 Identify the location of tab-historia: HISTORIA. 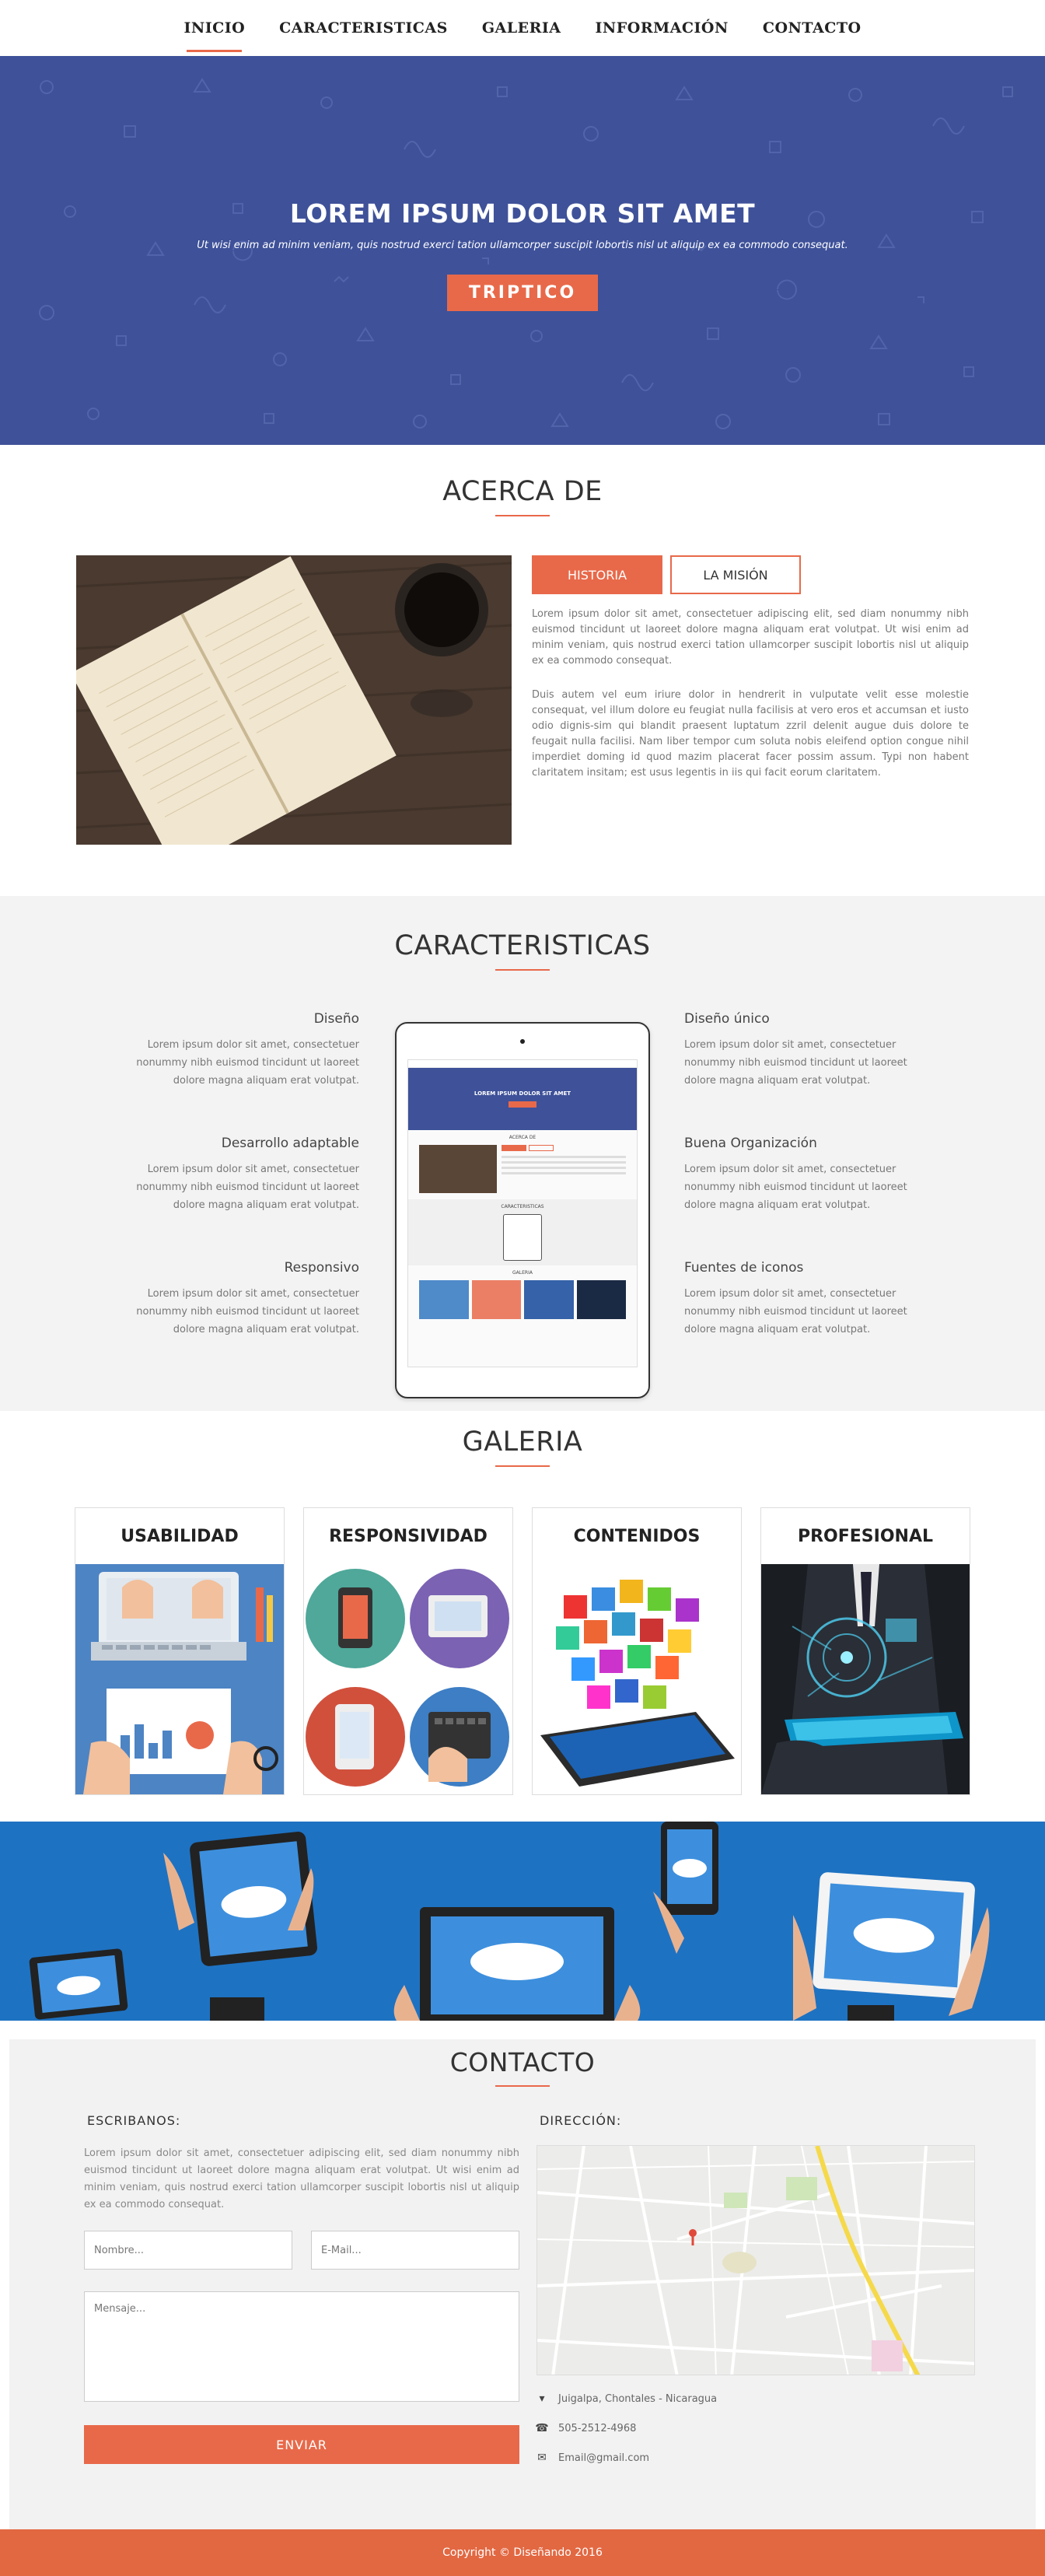
(597, 575).